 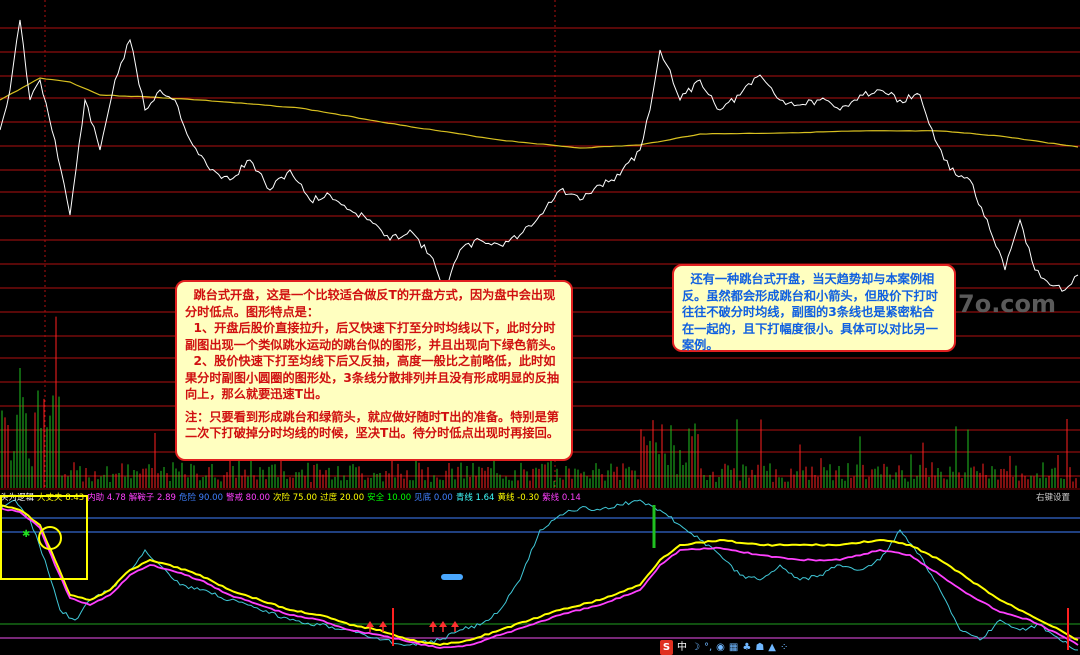 What do you see at coordinates (44, 537) in the screenshot?
I see `highlight-box` at bounding box center [44, 537].